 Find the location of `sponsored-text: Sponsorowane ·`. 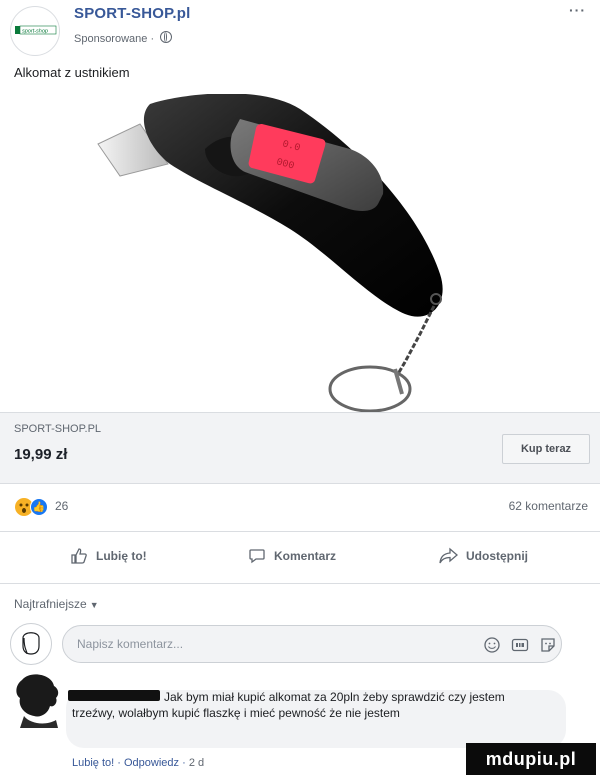

sponsored-text: Sponsorowane · is located at coordinates (116, 39).